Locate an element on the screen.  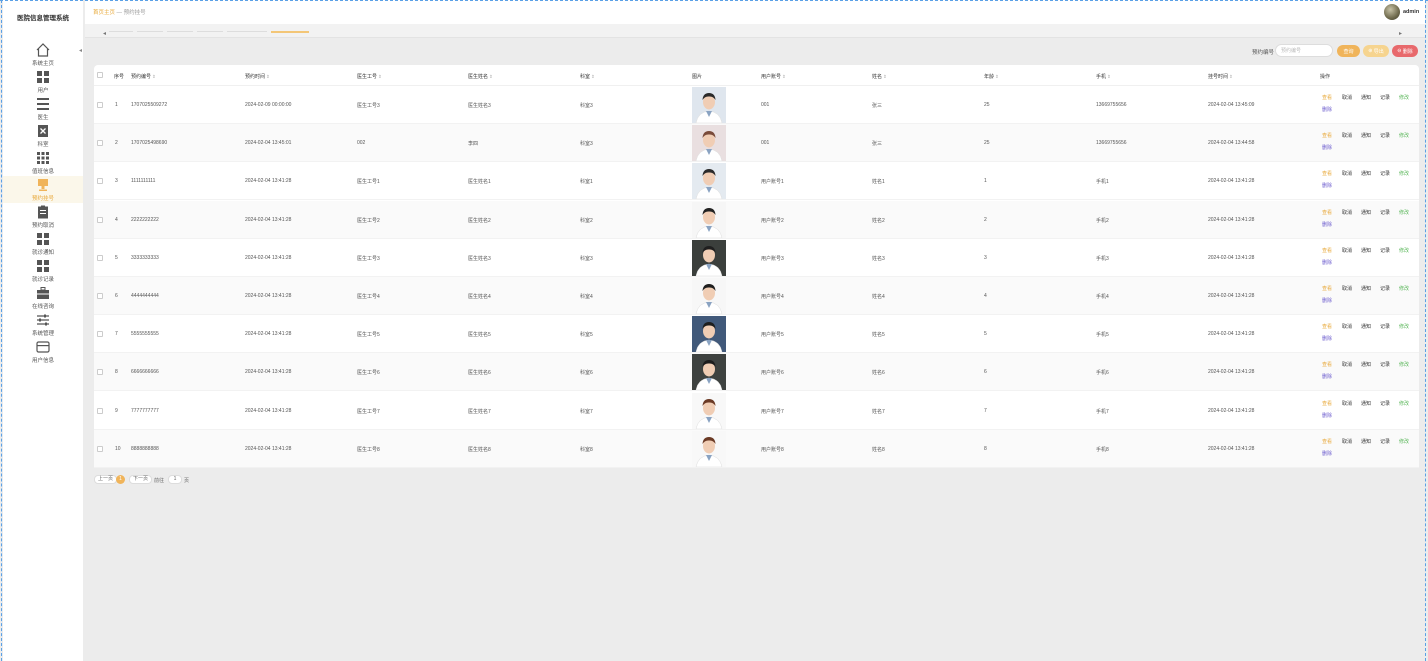
sidebar-item-notices: 就诊通知 is located at coordinates (43, 243).